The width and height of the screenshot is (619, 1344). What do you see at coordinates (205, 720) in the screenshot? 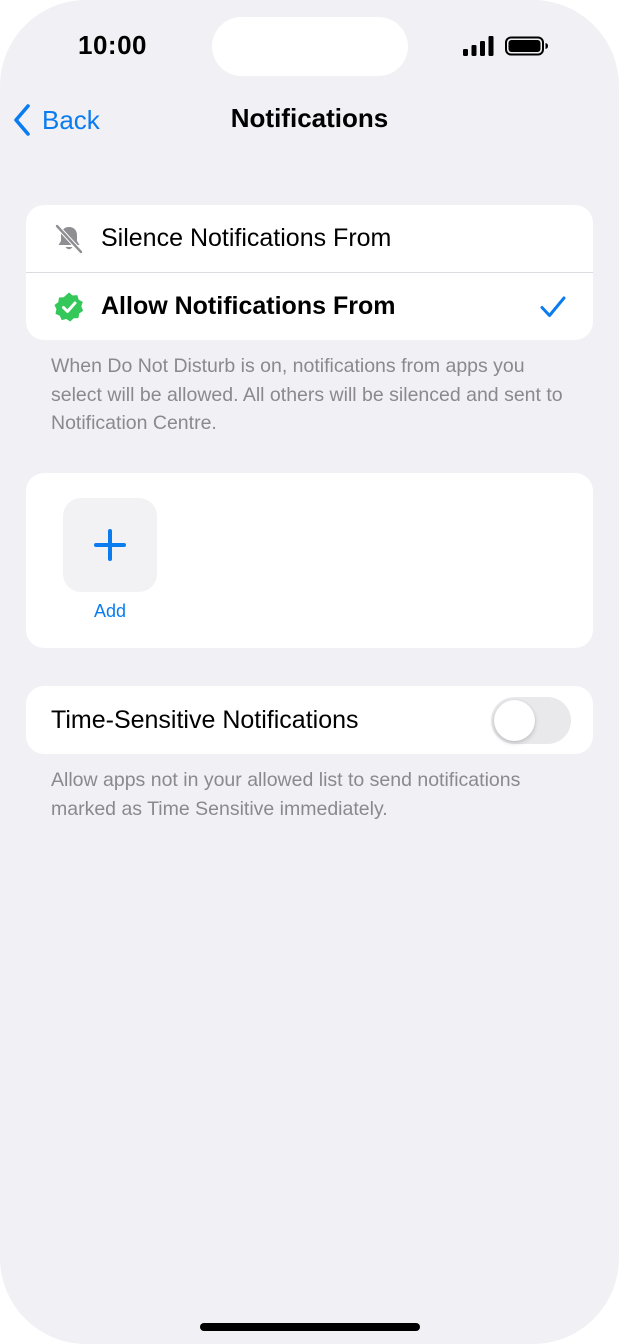
I see `time-sensitive-label: Time-Sensitive Notifications` at bounding box center [205, 720].